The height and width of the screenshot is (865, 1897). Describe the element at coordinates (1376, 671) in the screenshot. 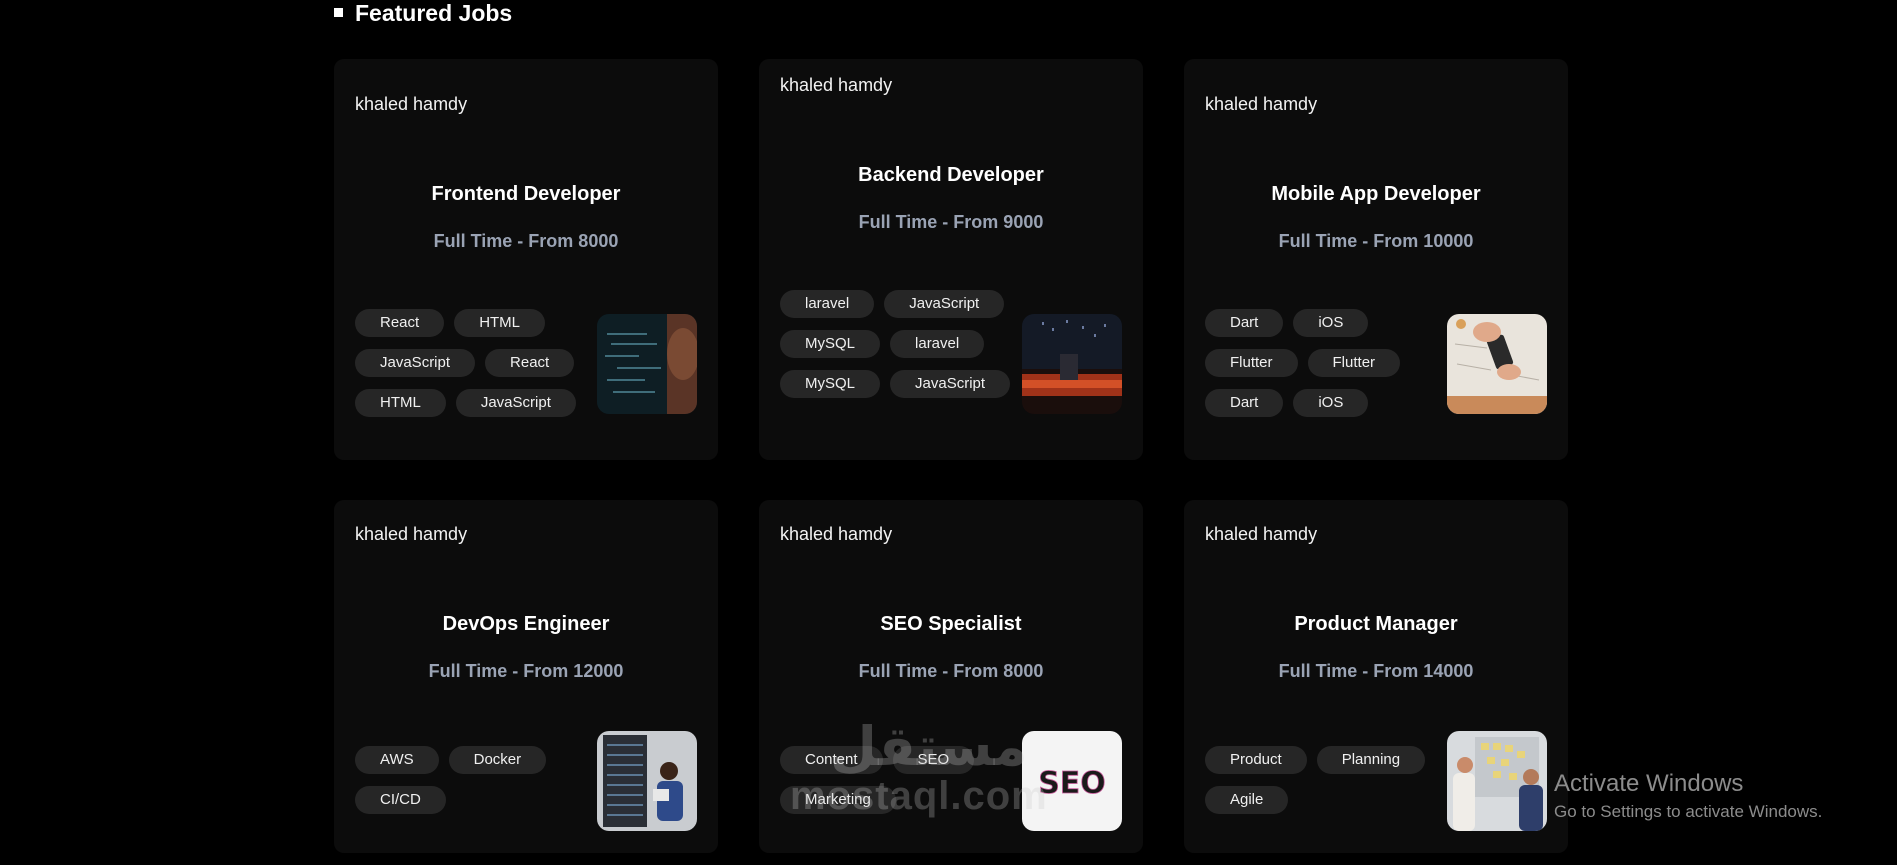

I see `job-meta: Full Time - From 14000` at that location.